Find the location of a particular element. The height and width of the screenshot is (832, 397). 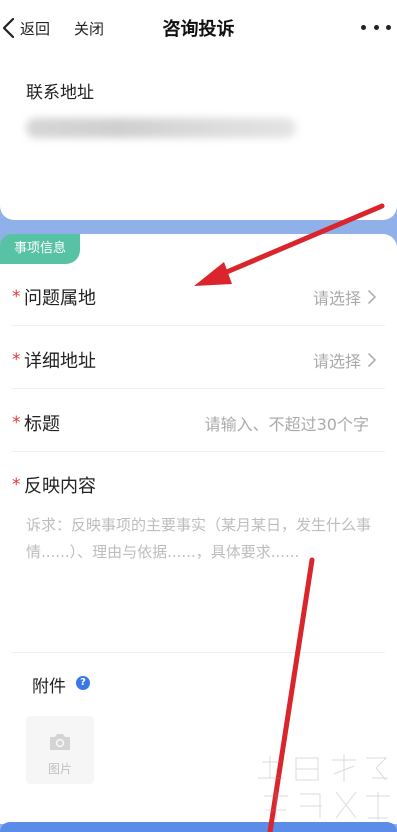

contact-address-value-redacted is located at coordinates (161, 128).